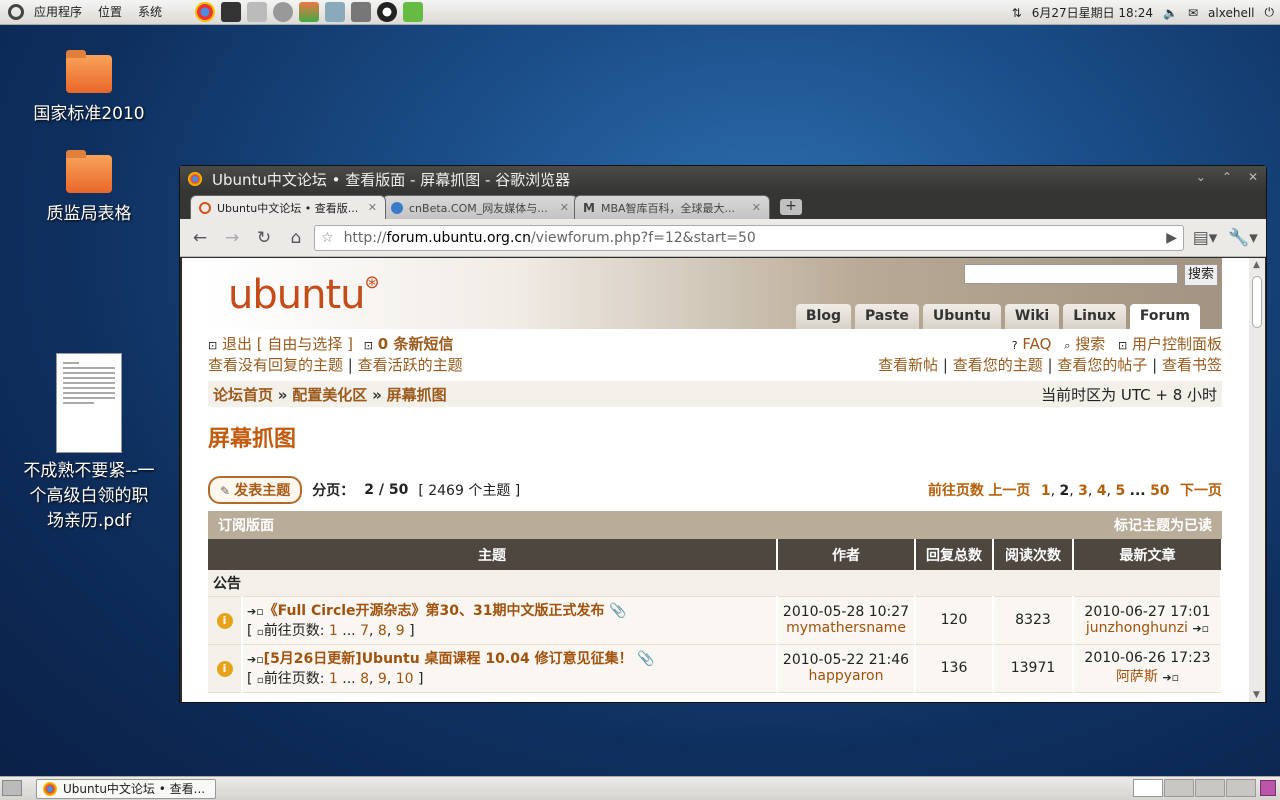 The height and width of the screenshot is (800, 1280). I want to click on menu-system: 系统, so click(150, 12).